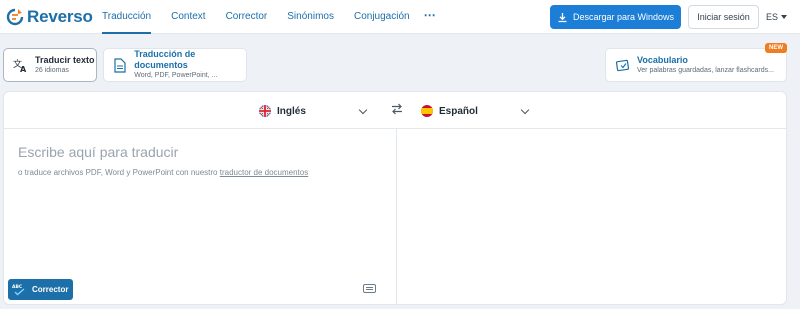  I want to click on corrector-button: ABC Corrector, so click(40, 289).